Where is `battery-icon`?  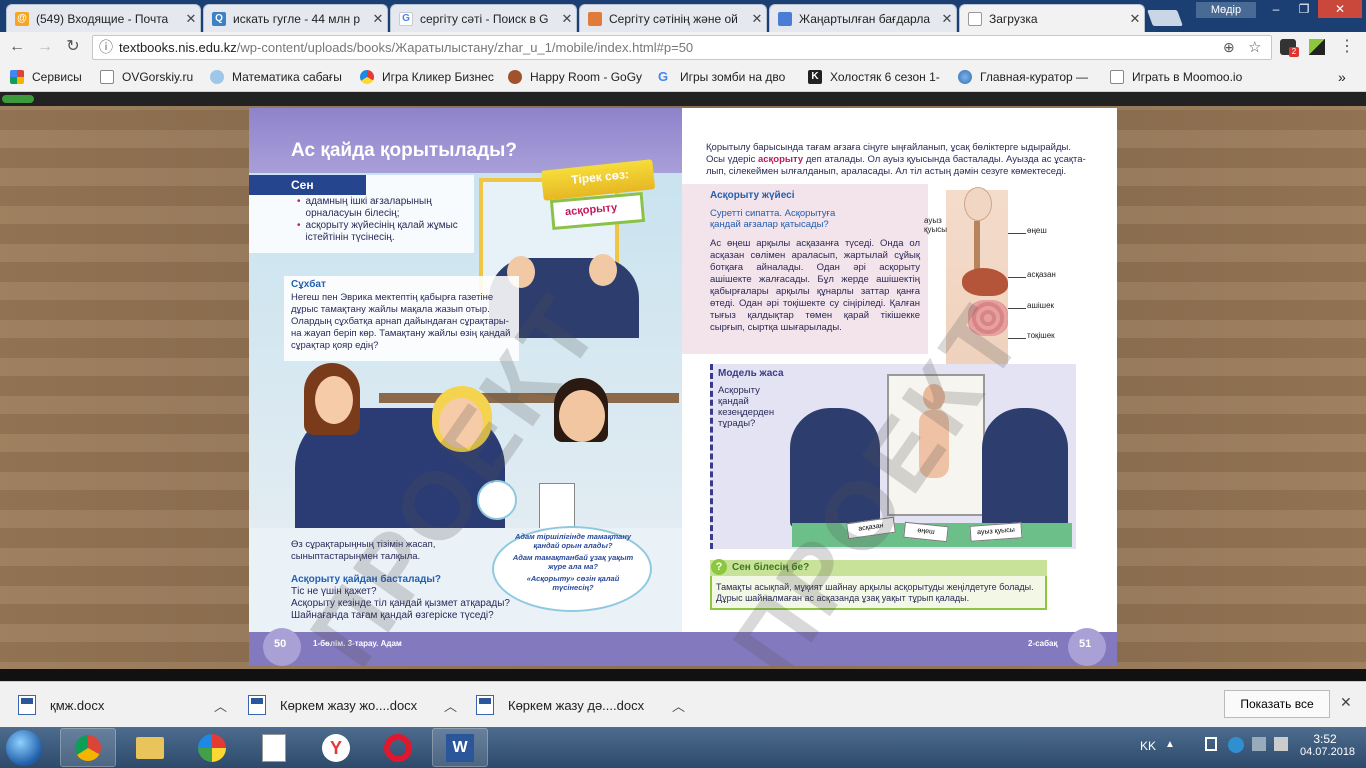 battery-icon is located at coordinates (1211, 744).